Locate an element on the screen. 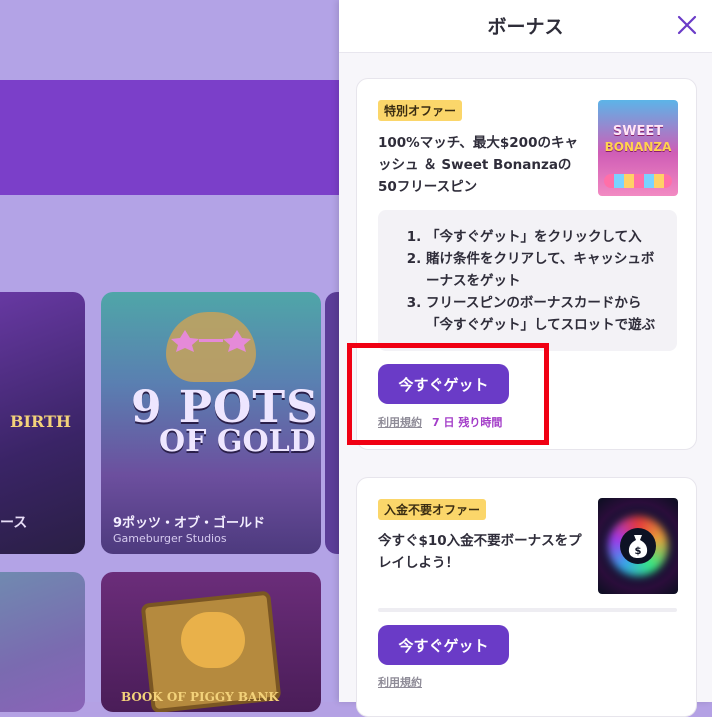 This screenshot has height=717, width=712. candy-decoration is located at coordinates (638, 181).